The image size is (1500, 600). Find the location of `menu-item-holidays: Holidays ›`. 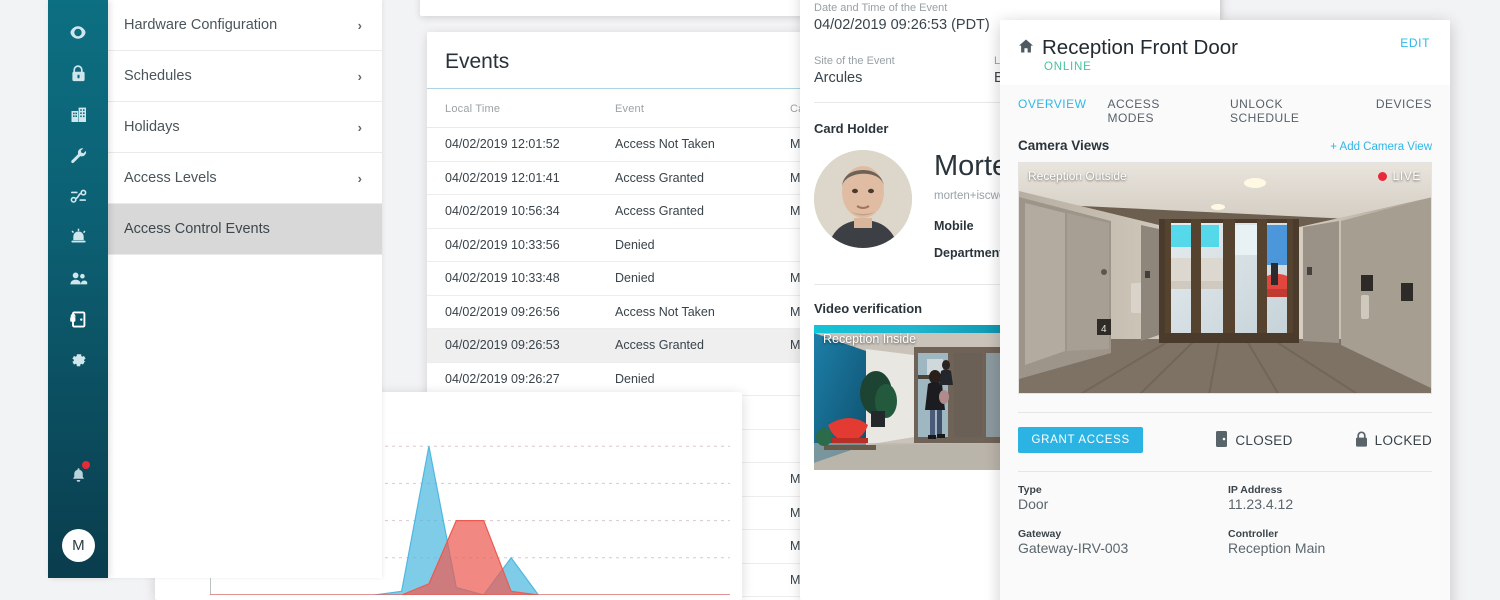

menu-item-holidays: Holidays › is located at coordinates (245, 127).